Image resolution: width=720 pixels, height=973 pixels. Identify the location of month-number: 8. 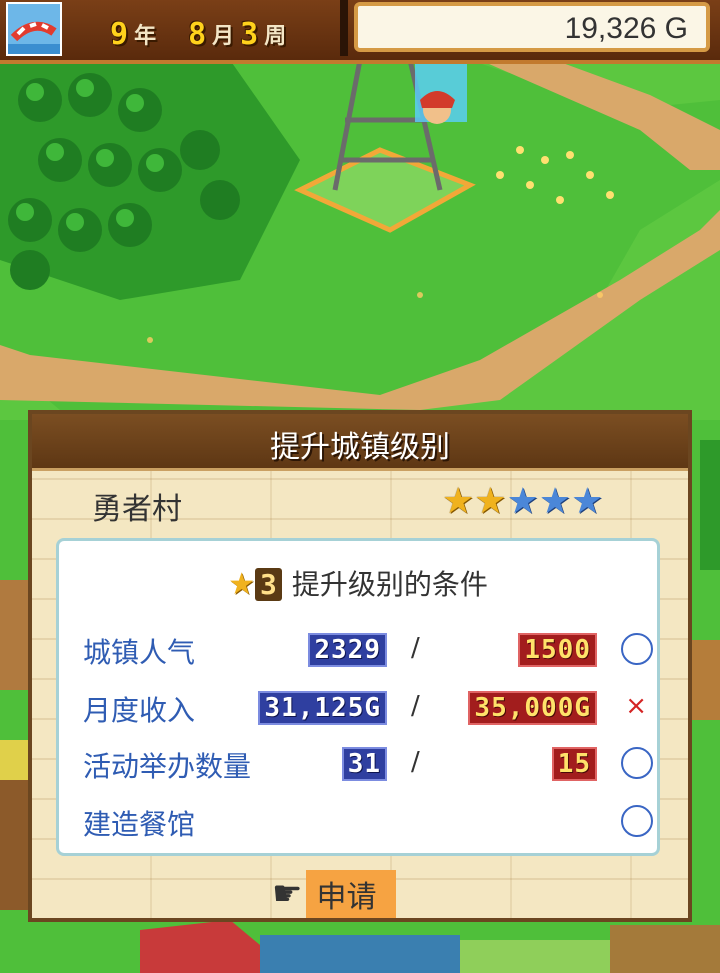
(197, 34).